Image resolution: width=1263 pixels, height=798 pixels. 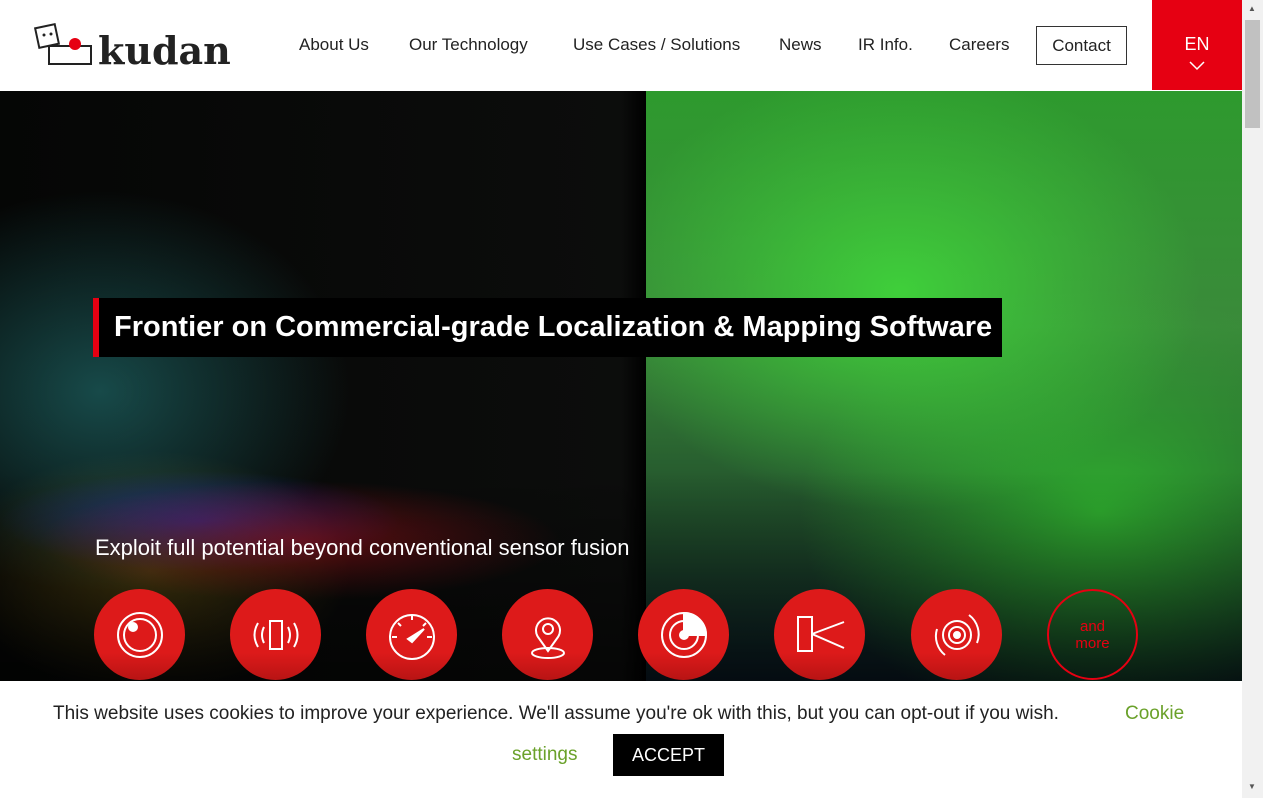 What do you see at coordinates (1252, 786) in the screenshot?
I see `scroll-down-icon: ▼` at bounding box center [1252, 786].